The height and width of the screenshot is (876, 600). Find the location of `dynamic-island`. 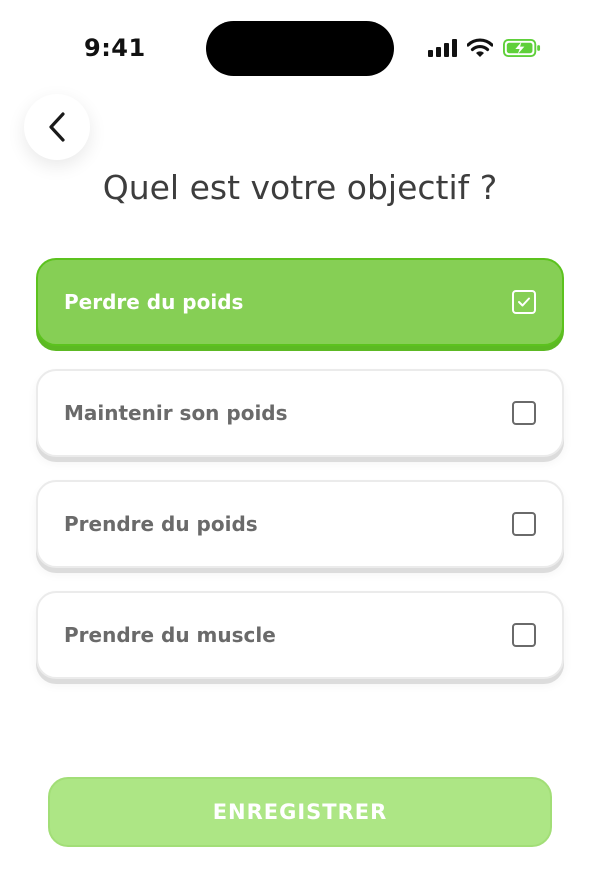

dynamic-island is located at coordinates (300, 48).